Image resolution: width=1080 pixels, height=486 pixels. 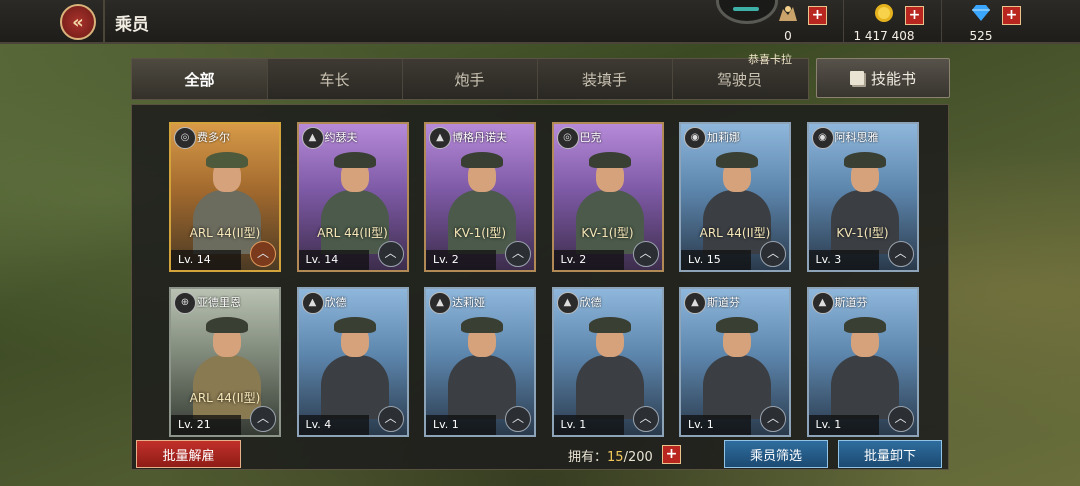 I want to click on crew-card: ▲ 欣德 Lv. 4 ︿, so click(x=352, y=362).